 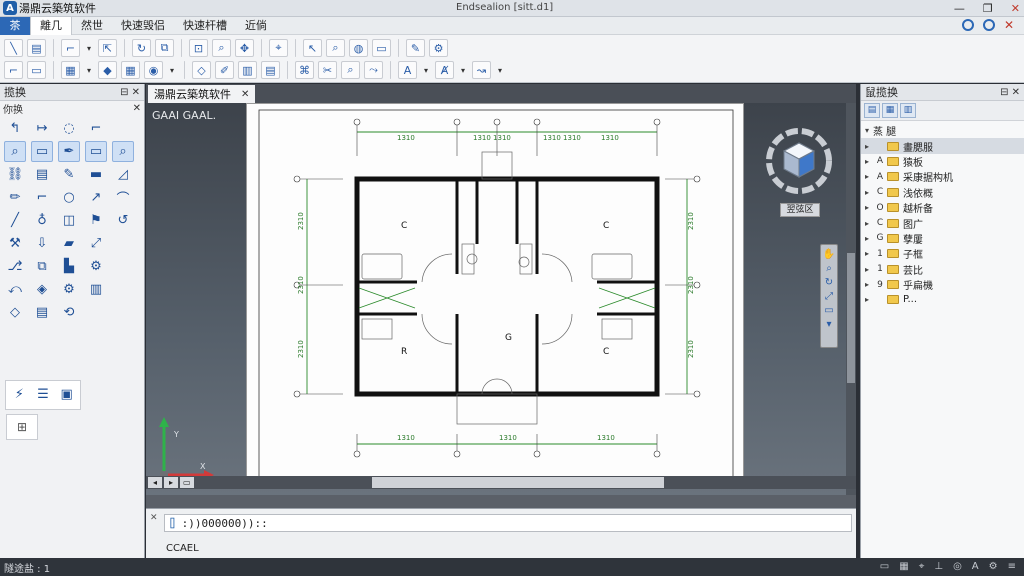 I want to click on close-tab-icon: ✕, so click(x=245, y=94).